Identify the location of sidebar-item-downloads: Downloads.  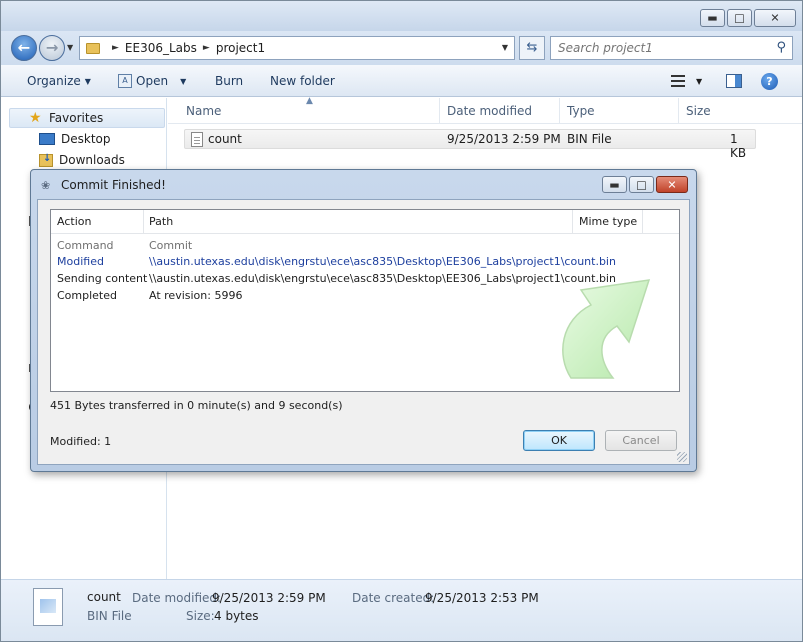
(82, 160).